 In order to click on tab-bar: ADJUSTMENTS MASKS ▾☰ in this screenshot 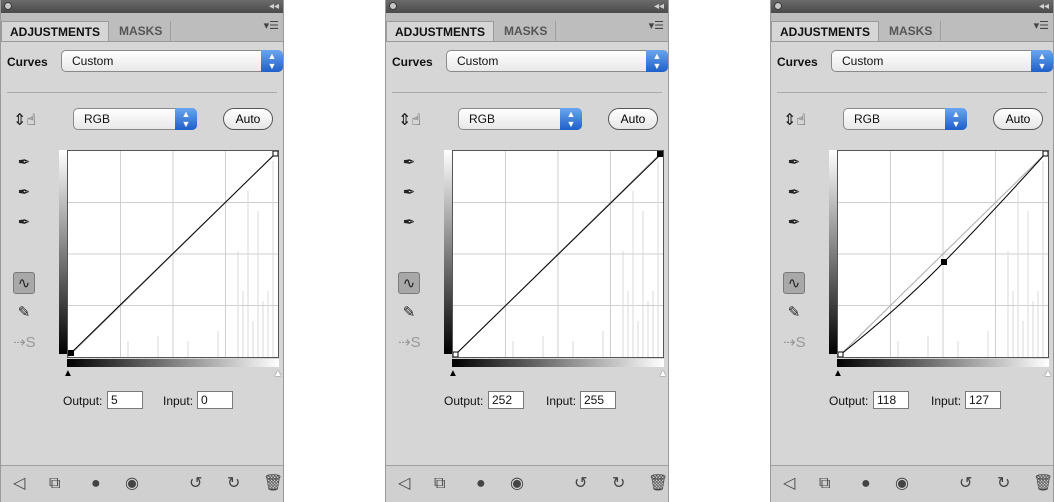, I will do `click(142, 27)`.